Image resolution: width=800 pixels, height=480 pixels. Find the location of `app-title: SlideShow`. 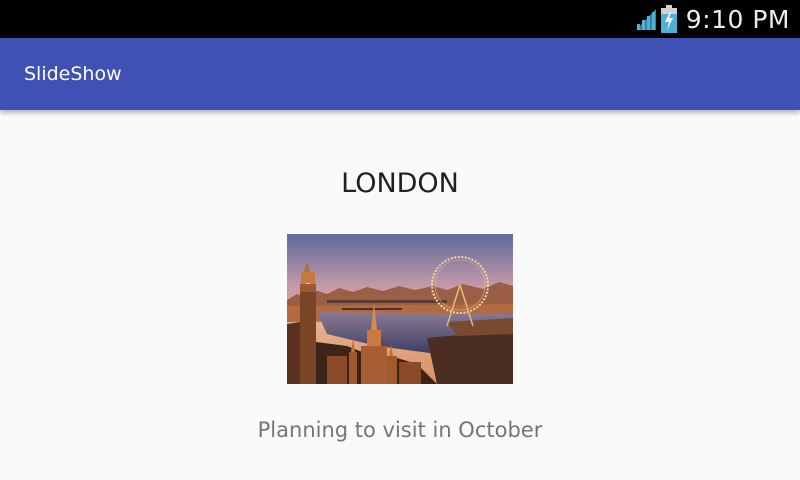

app-title: SlideShow is located at coordinates (73, 74).